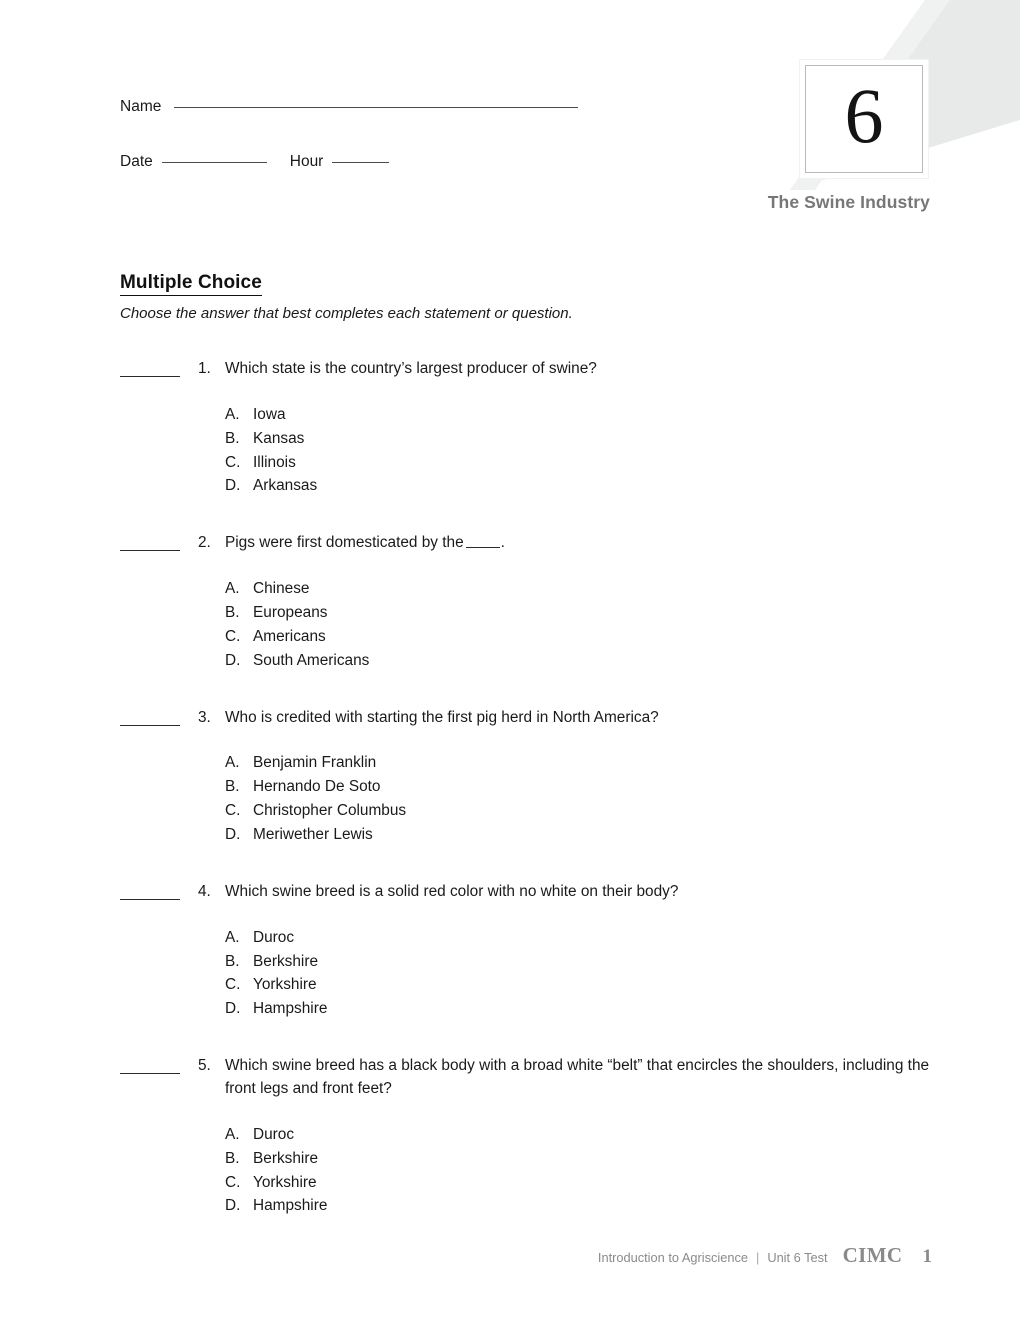 The image size is (1020, 1320). I want to click on option-item: B. Europeans, so click(587, 613).